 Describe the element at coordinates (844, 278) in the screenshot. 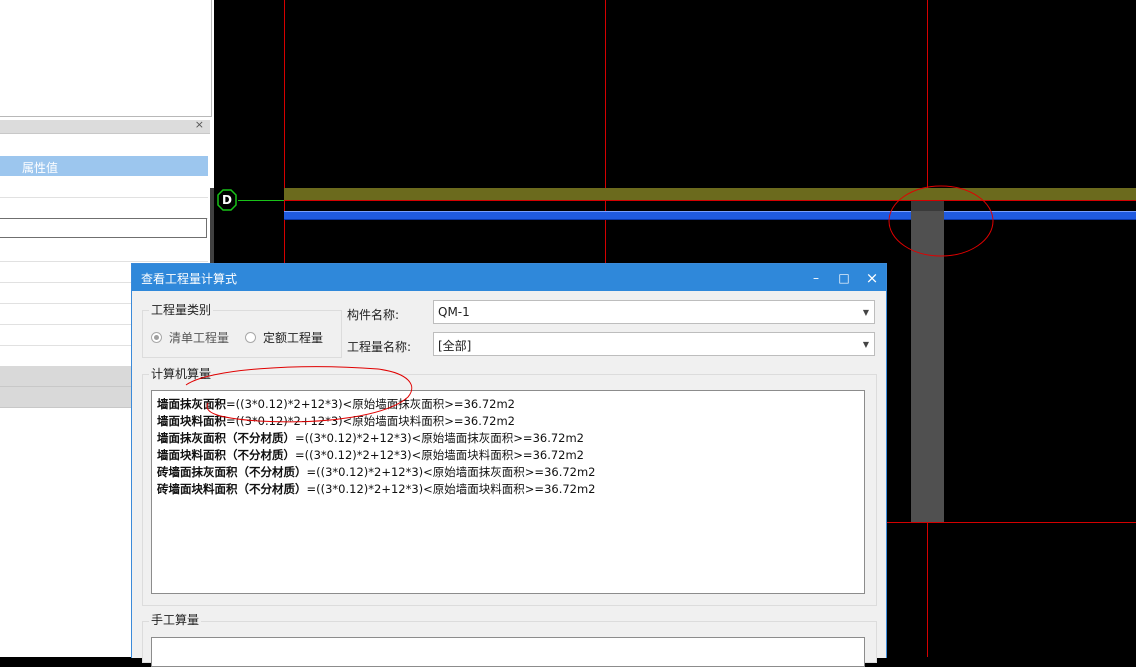

I see `maximize-button: □` at that location.